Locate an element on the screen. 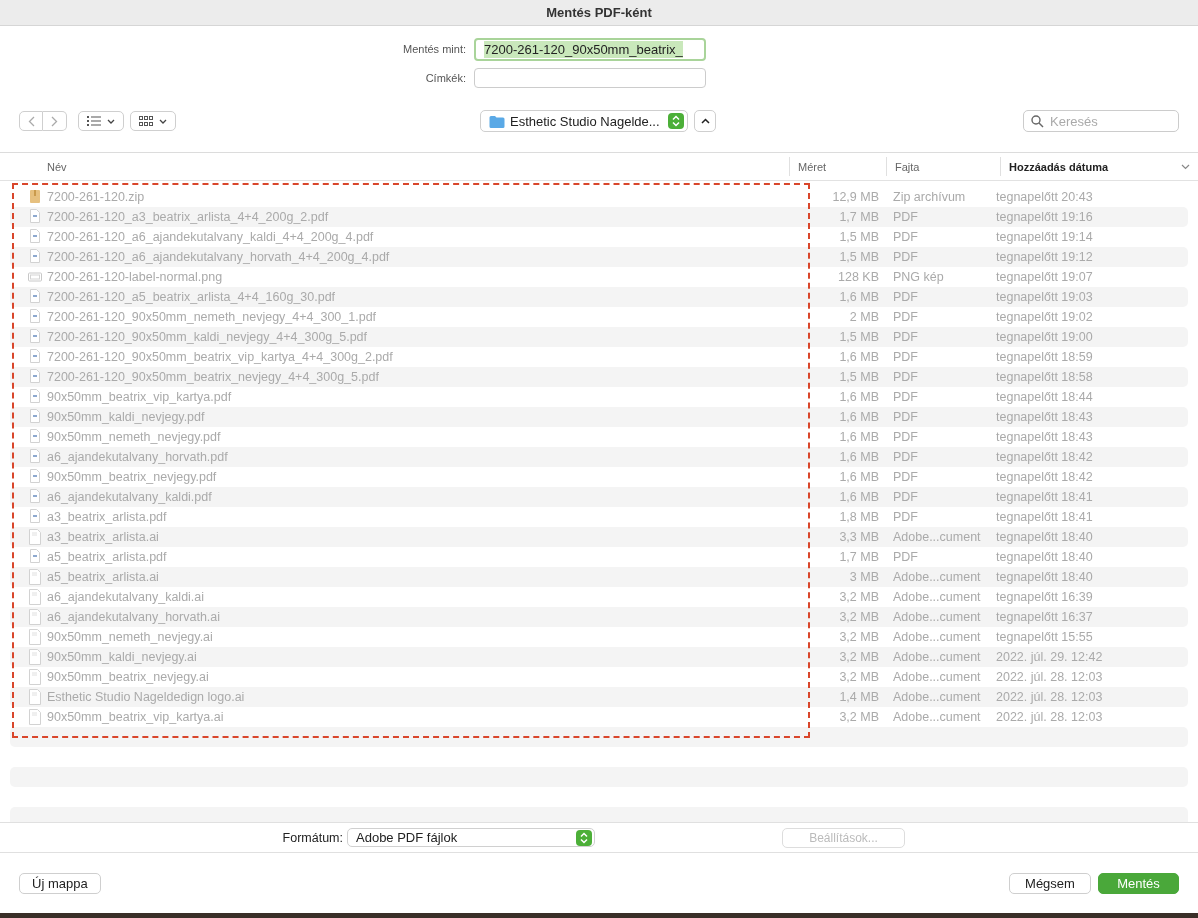  date-added: tegnapelőtt 18:44 is located at coordinates (1044, 397).